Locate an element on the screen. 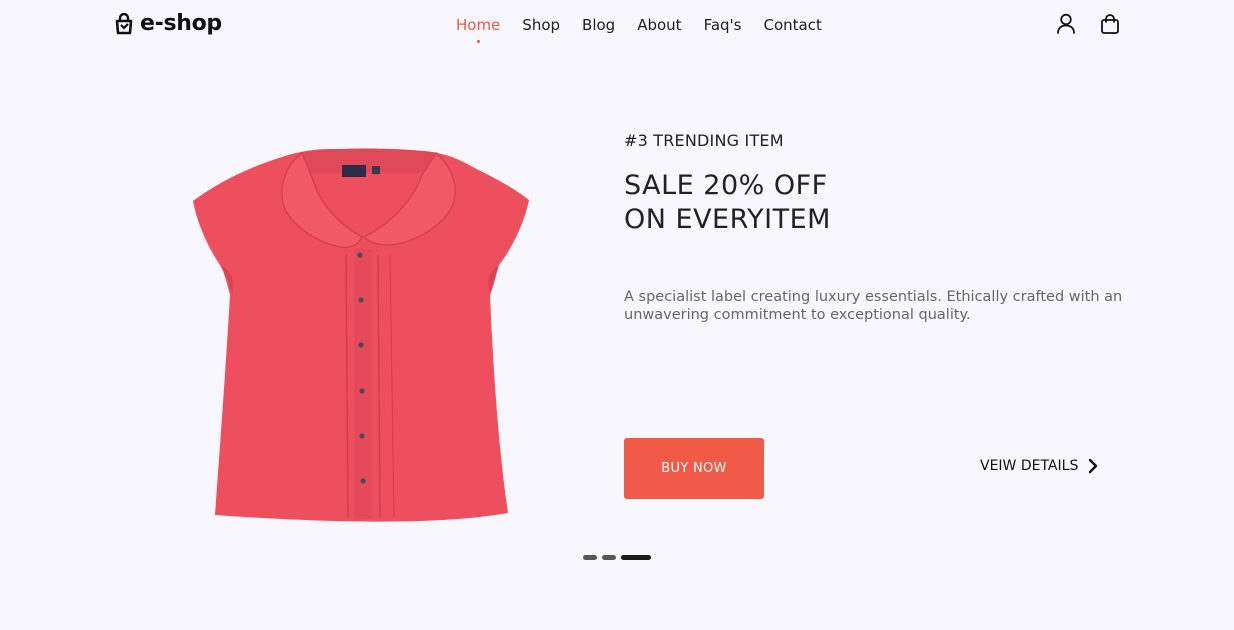  label-tag is located at coordinates (354, 171).